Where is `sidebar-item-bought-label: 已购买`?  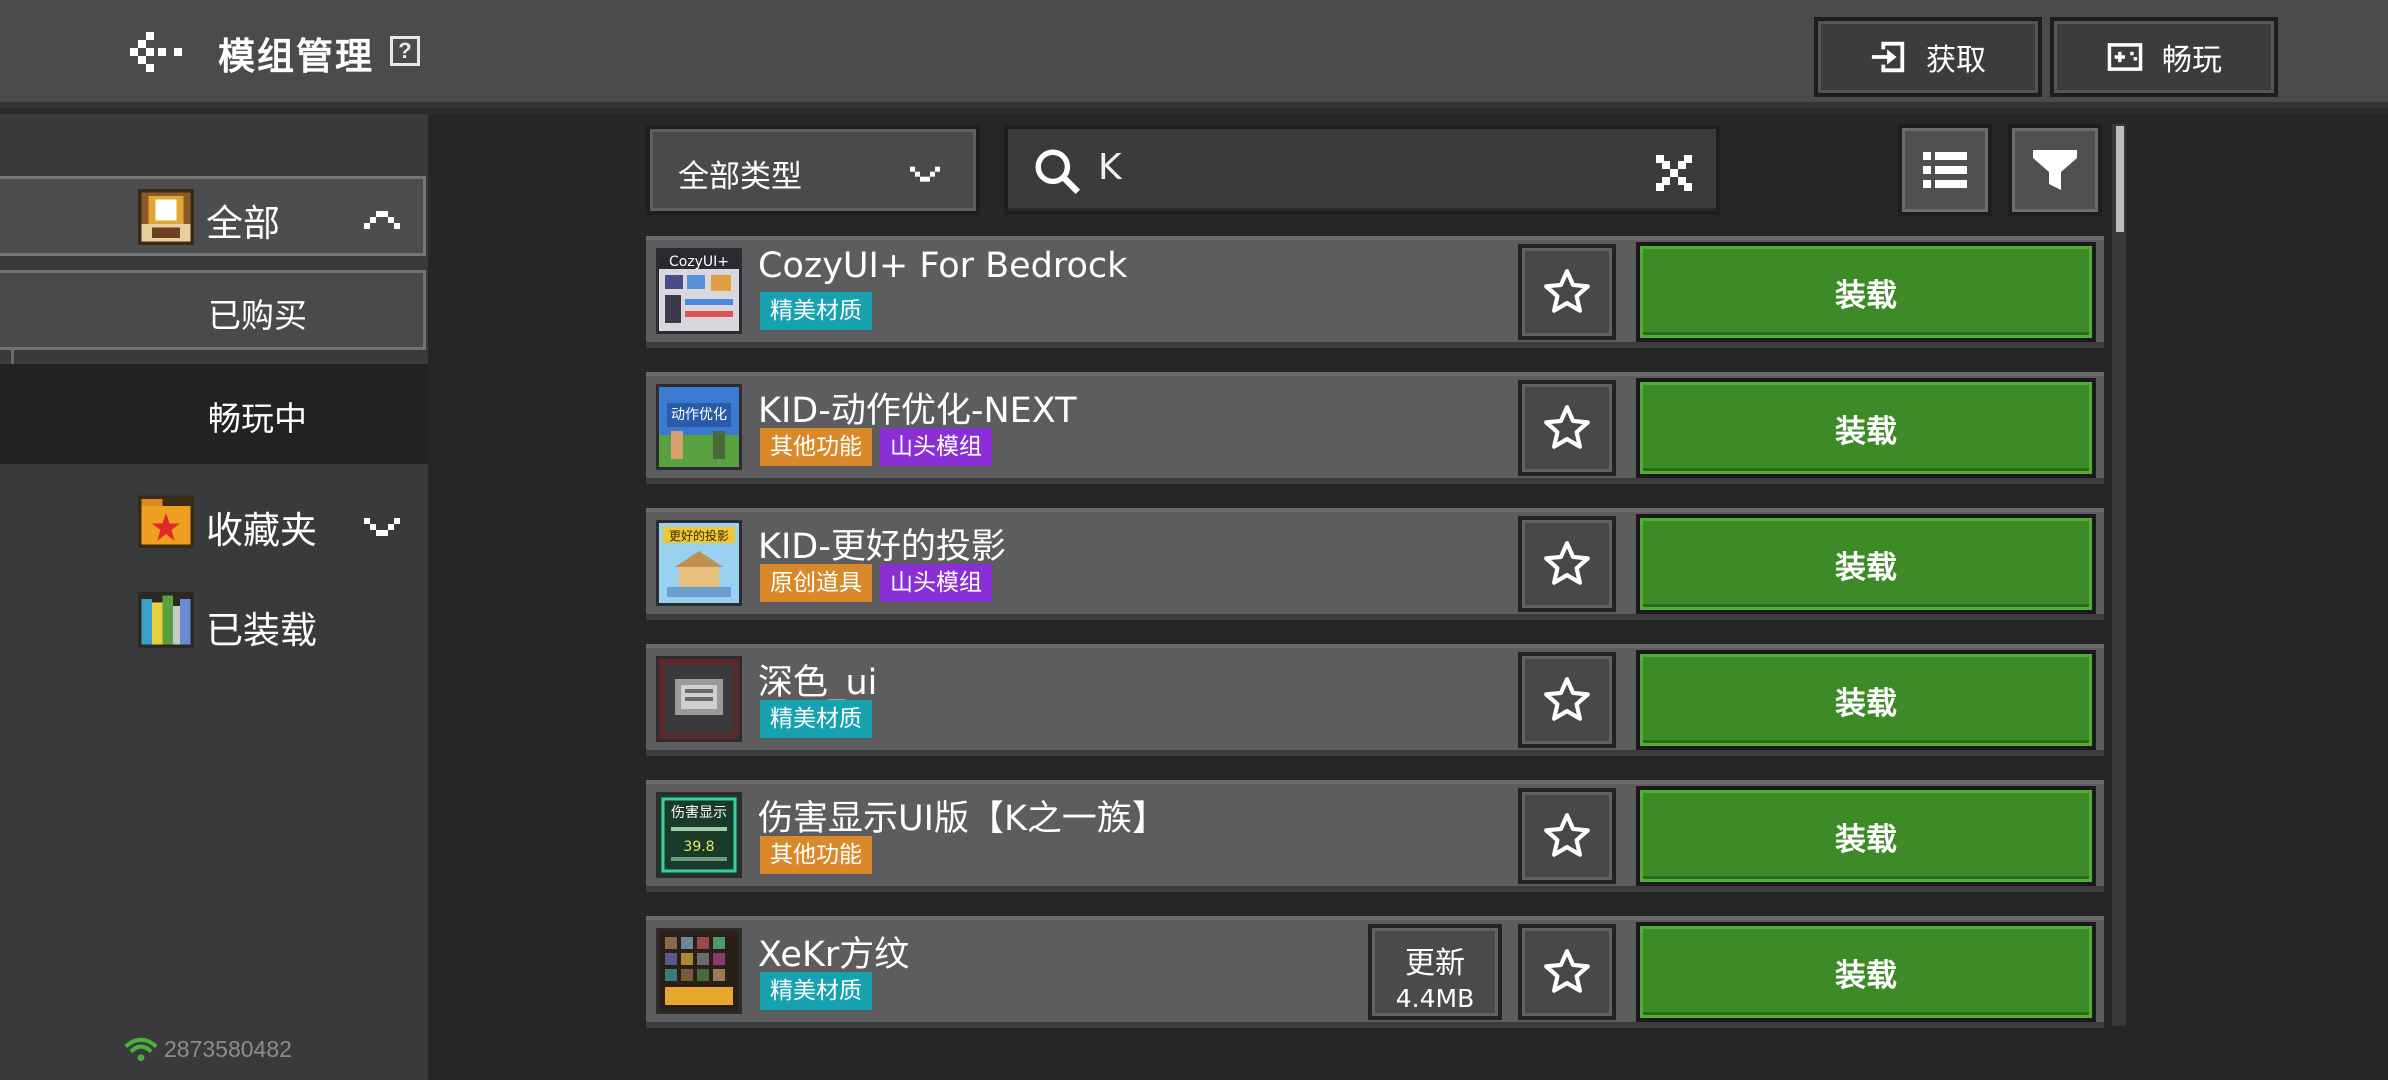 sidebar-item-bought-label: 已购买 is located at coordinates (257, 315).